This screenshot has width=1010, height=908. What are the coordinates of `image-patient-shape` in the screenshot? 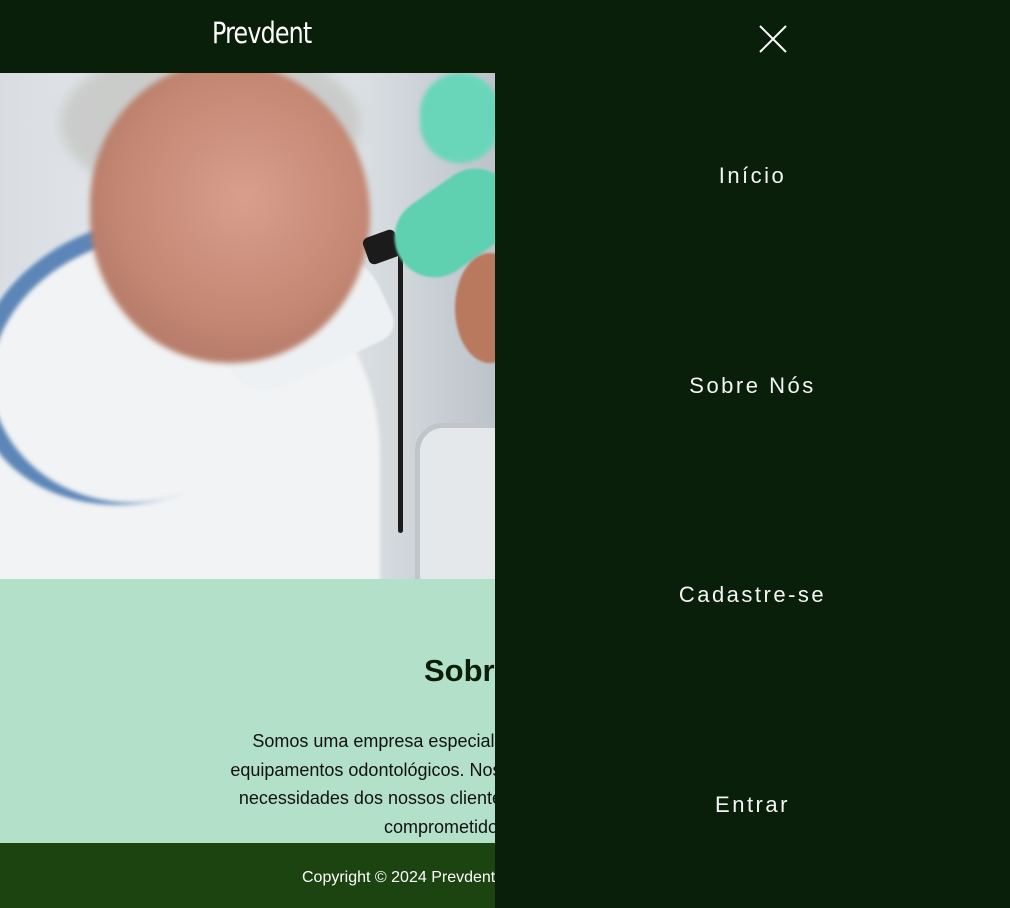 It's located at (475, 308).